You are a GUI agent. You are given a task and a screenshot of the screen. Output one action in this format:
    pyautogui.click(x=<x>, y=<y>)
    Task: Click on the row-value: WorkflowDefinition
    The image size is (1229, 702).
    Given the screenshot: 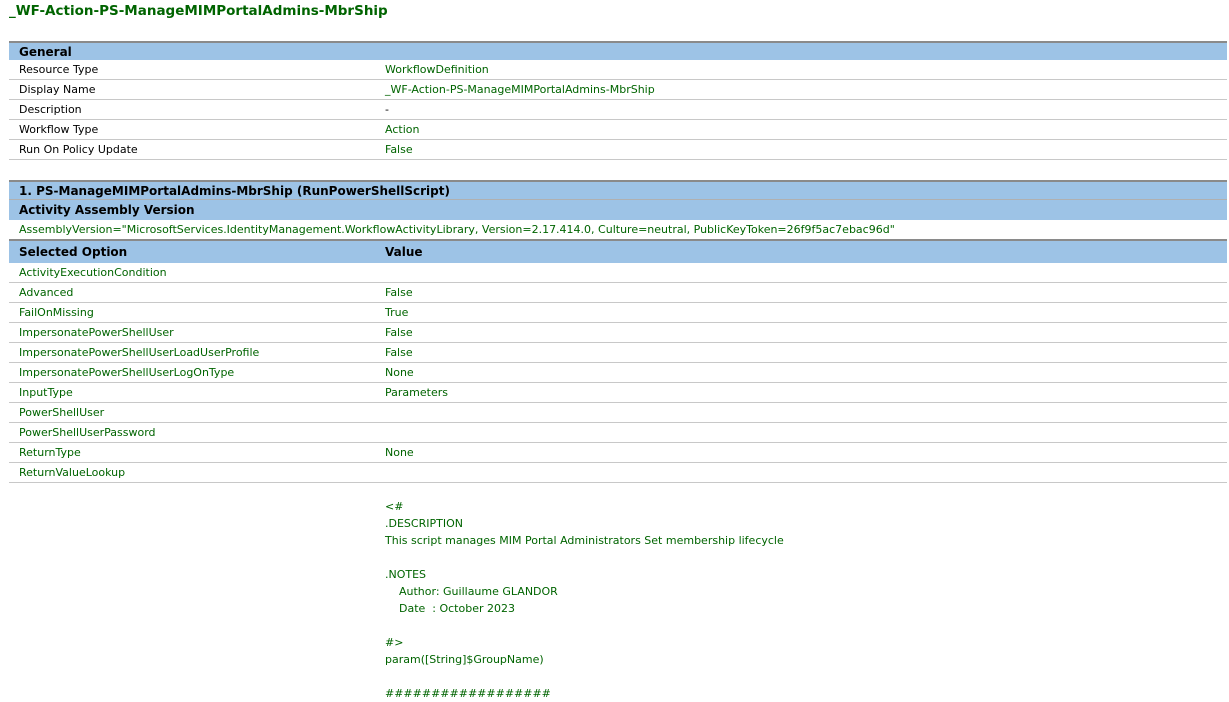 What is the action you would take?
    pyautogui.click(x=437, y=69)
    